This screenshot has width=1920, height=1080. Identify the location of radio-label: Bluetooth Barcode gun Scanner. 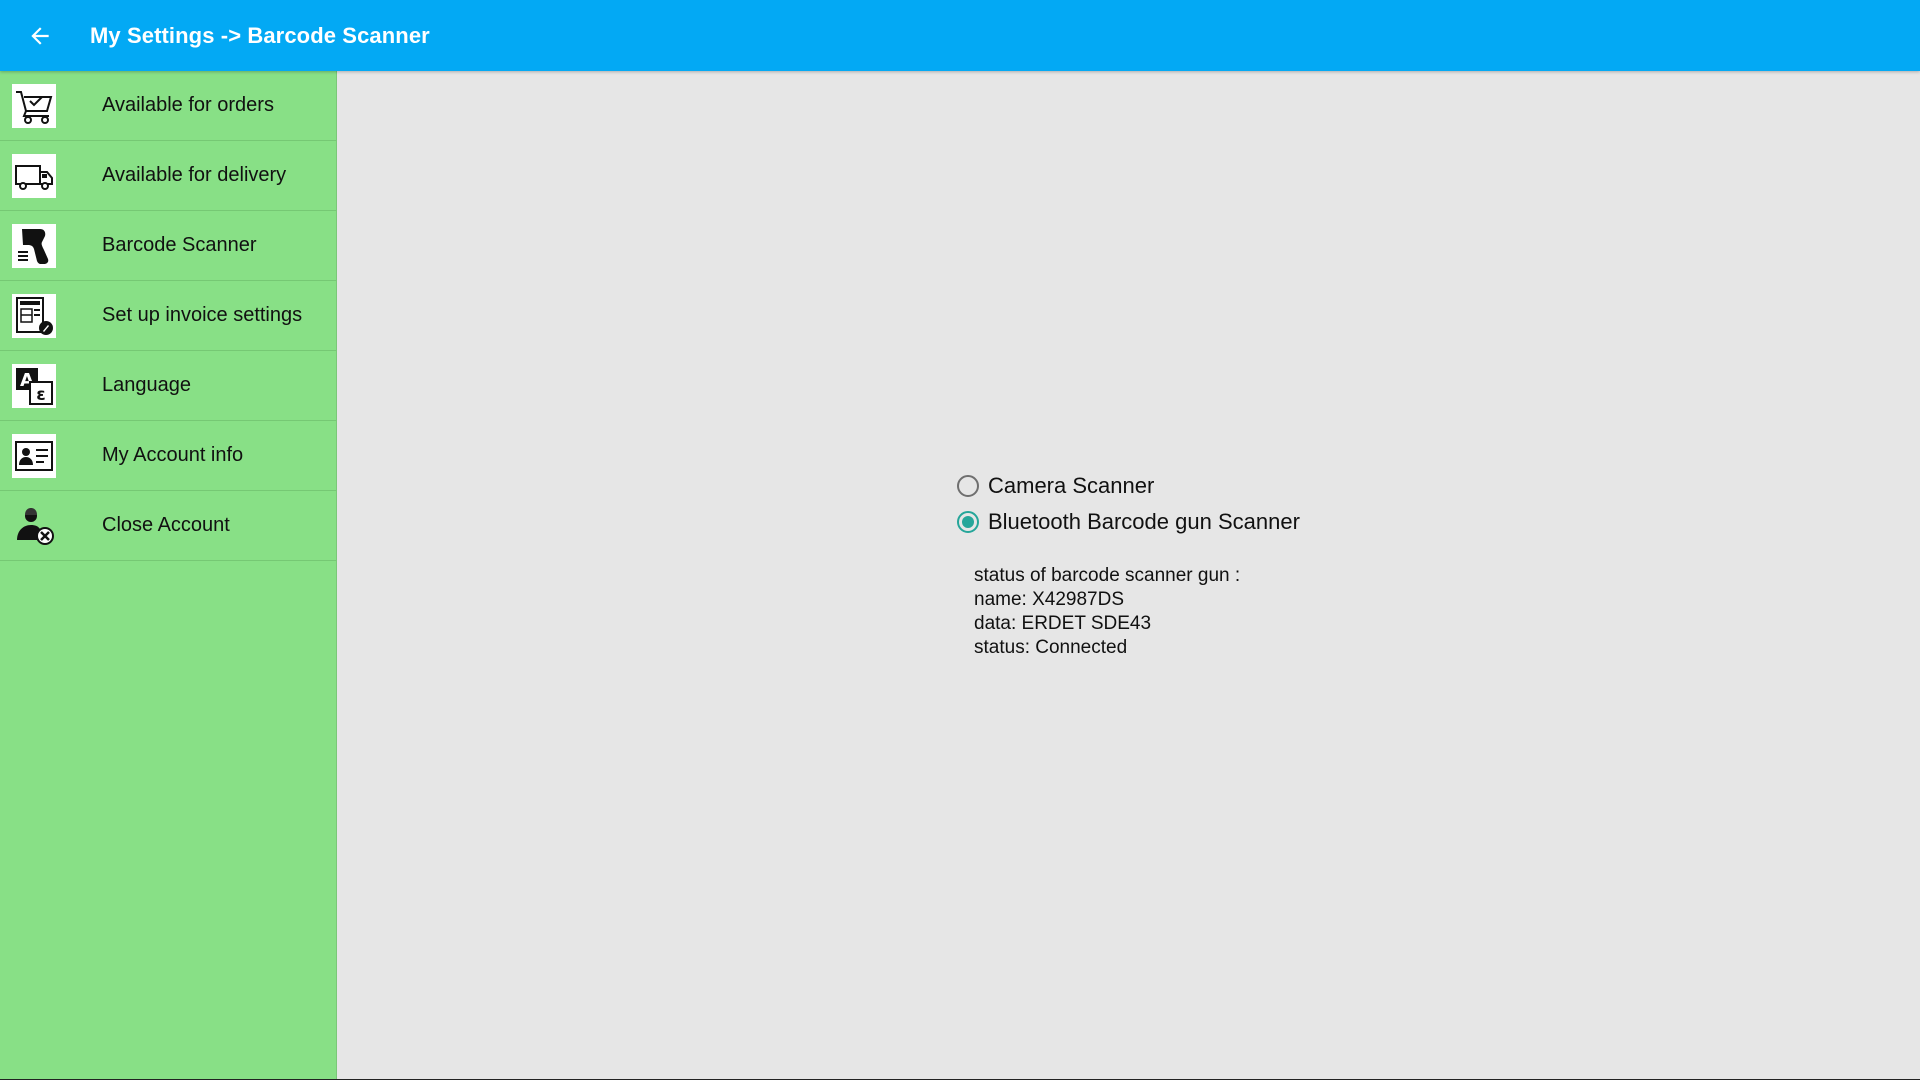
(1144, 521).